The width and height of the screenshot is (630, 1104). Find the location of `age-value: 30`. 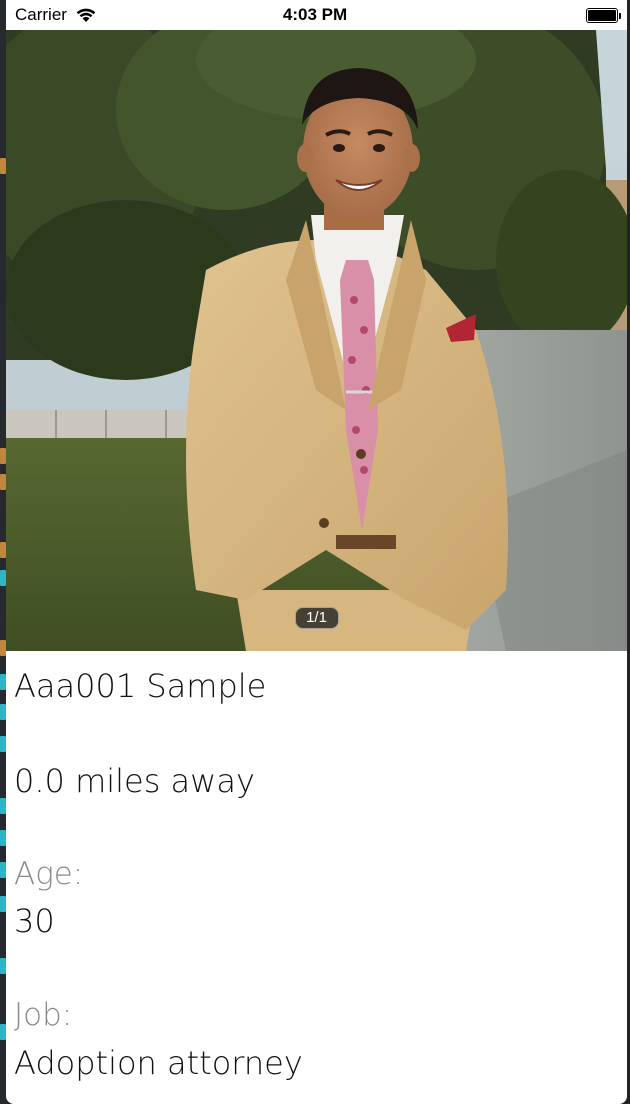

age-value: 30 is located at coordinates (34, 921).